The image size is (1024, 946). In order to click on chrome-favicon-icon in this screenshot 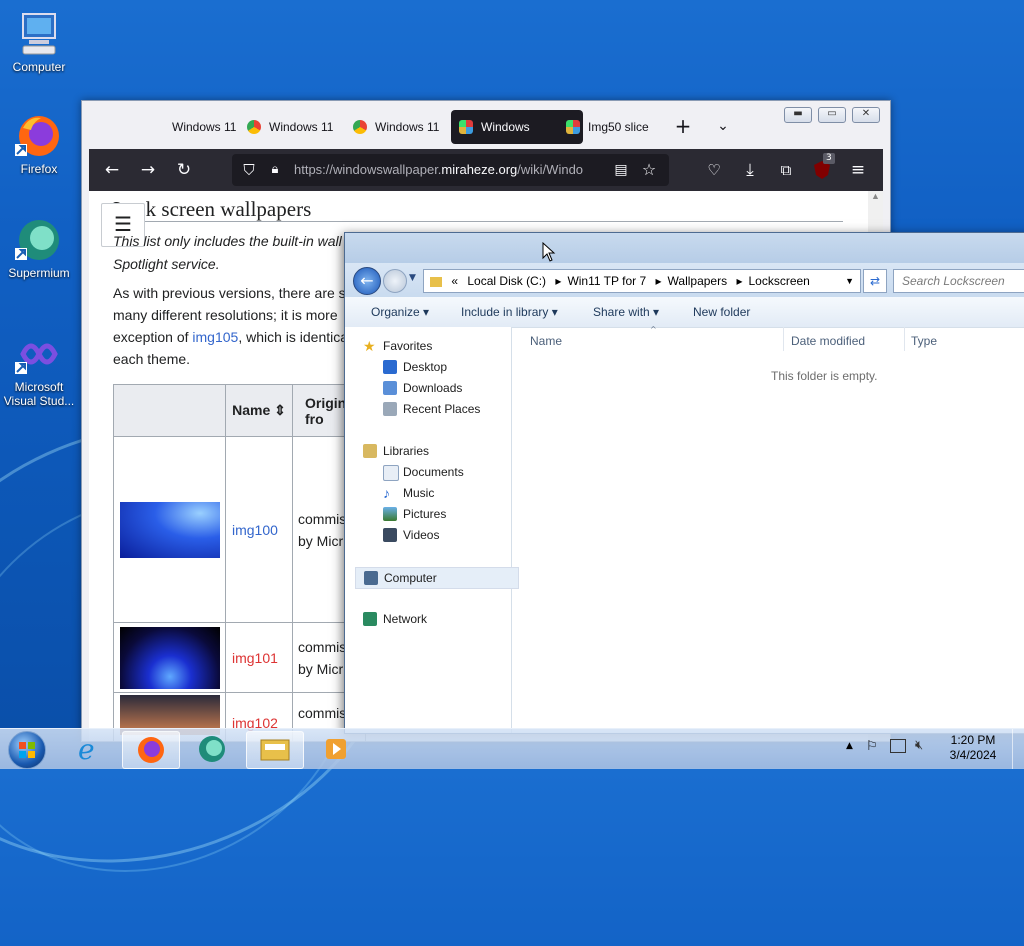, I will do `click(360, 127)`.